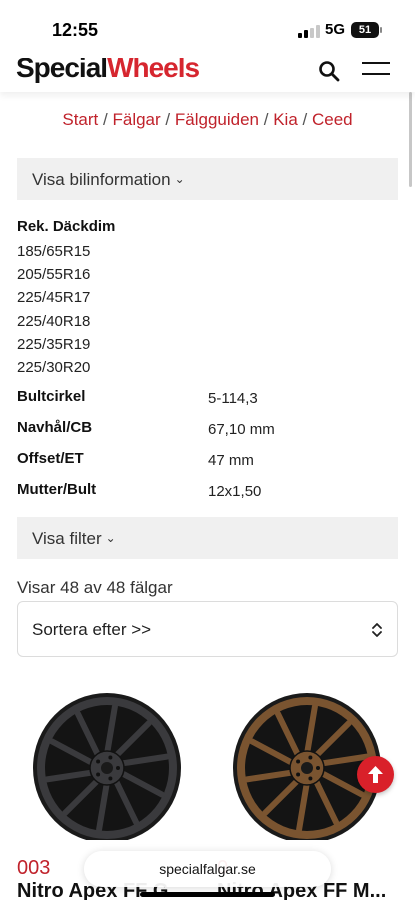 The width and height of the screenshot is (415, 900). I want to click on spec-label: Mutter/Bult, so click(57, 489).